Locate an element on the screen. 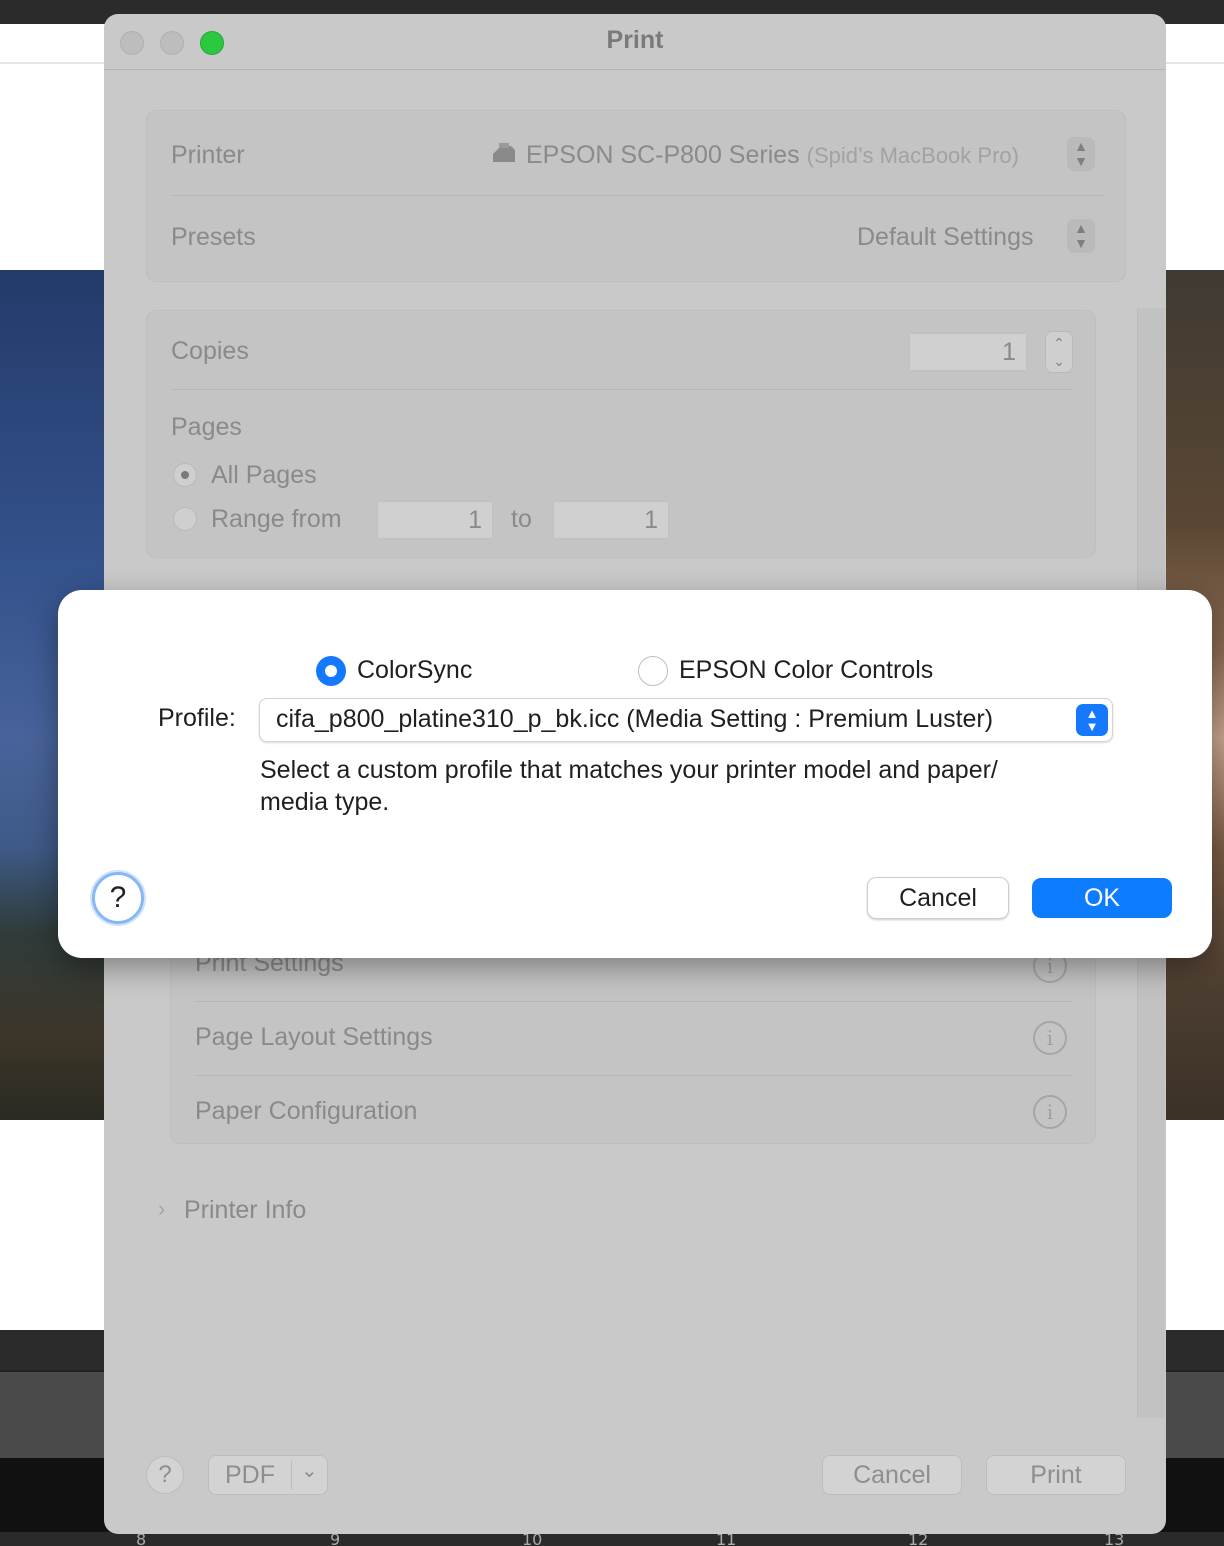  background-page-ruler: 8 9 10 11 12 13 is located at coordinates (612, 1538).